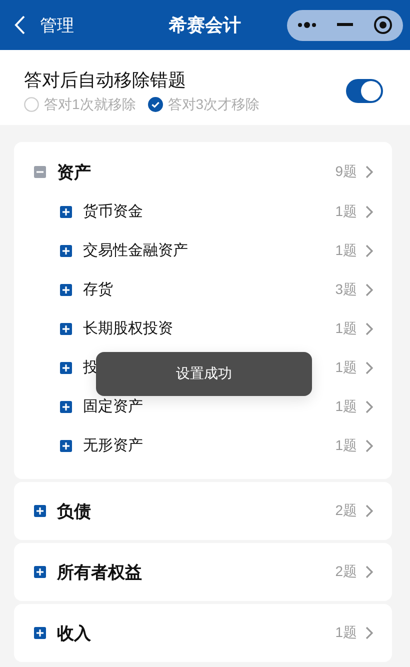 The height and width of the screenshot is (667, 410). Describe the element at coordinates (105, 80) in the screenshot. I see `setting-label: 答对后自动移除错题` at that location.